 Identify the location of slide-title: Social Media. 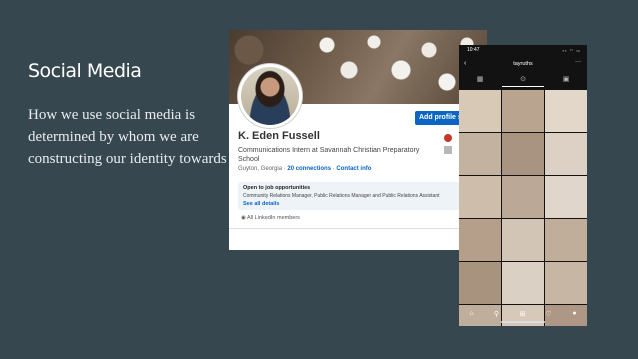
(85, 71).